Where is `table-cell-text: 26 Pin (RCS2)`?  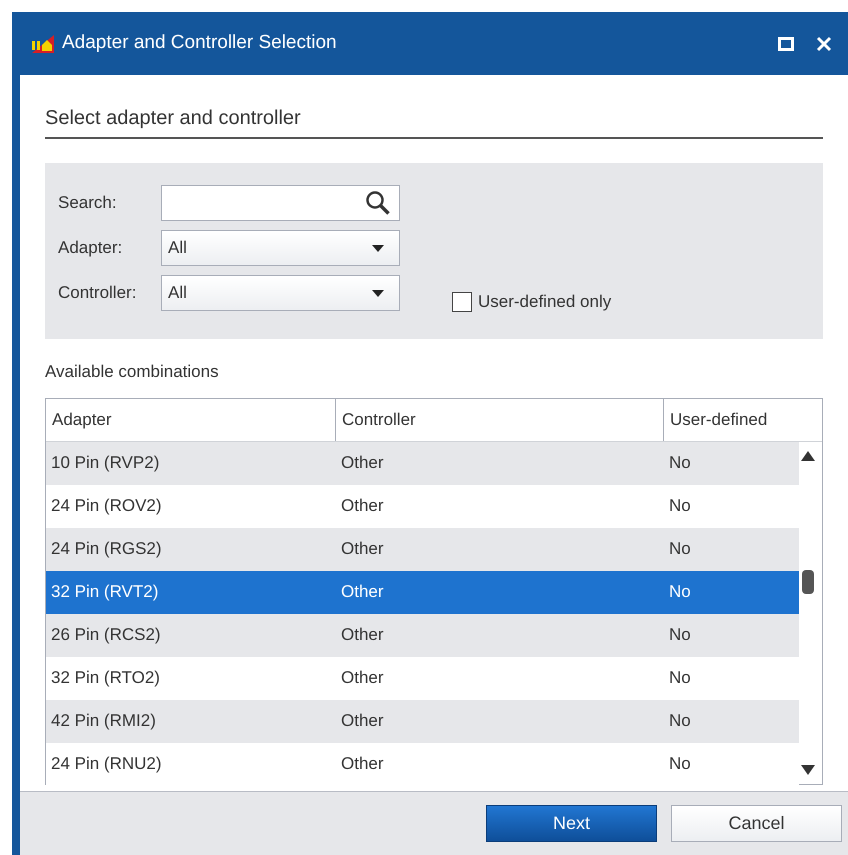 table-cell-text: 26 Pin (RCS2) is located at coordinates (106, 635).